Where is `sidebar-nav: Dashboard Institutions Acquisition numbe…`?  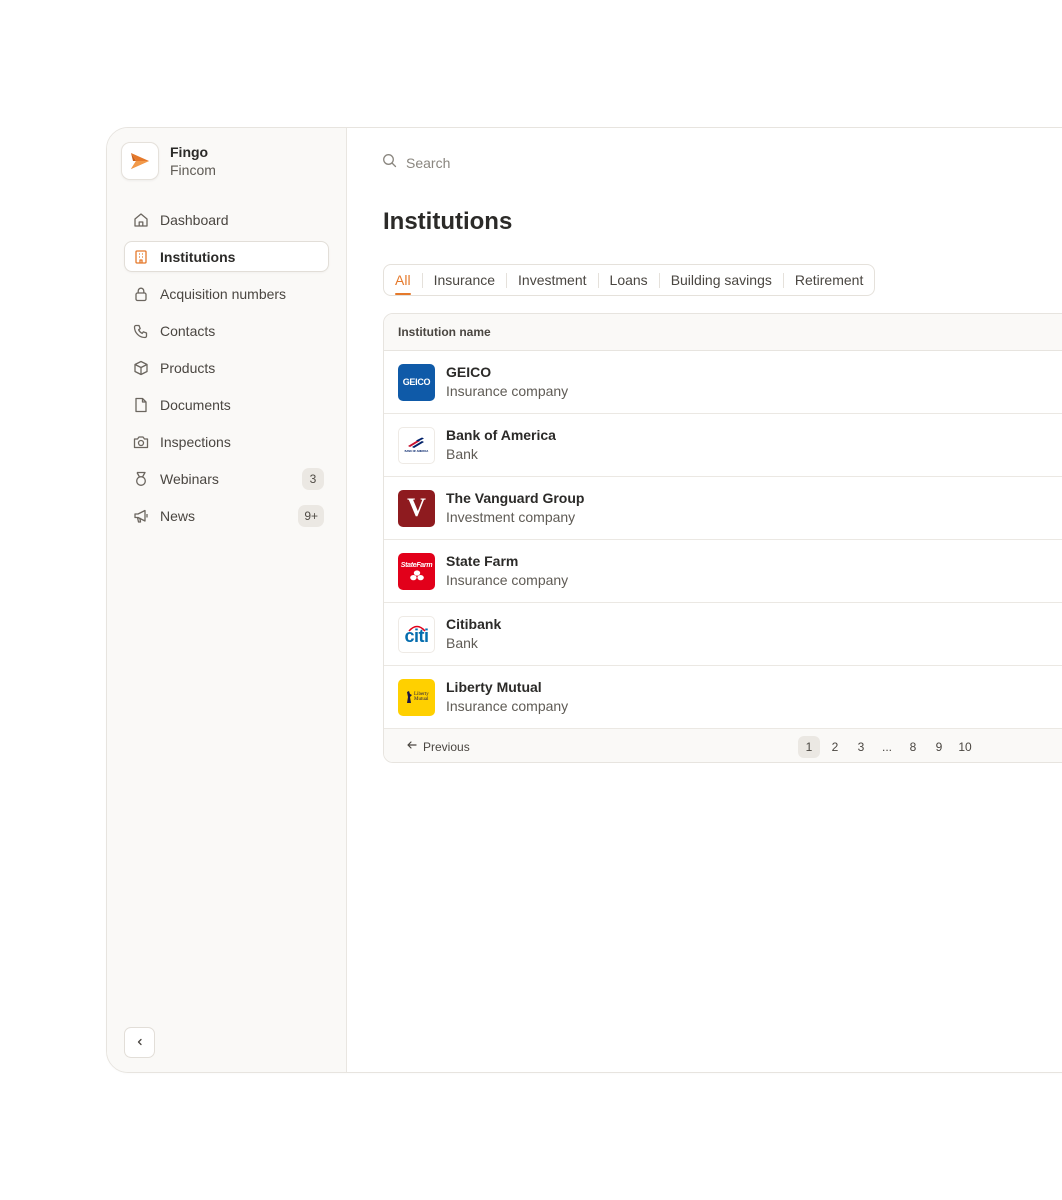 sidebar-nav: Dashboard Institutions Acquisition numbe… is located at coordinates (226, 370).